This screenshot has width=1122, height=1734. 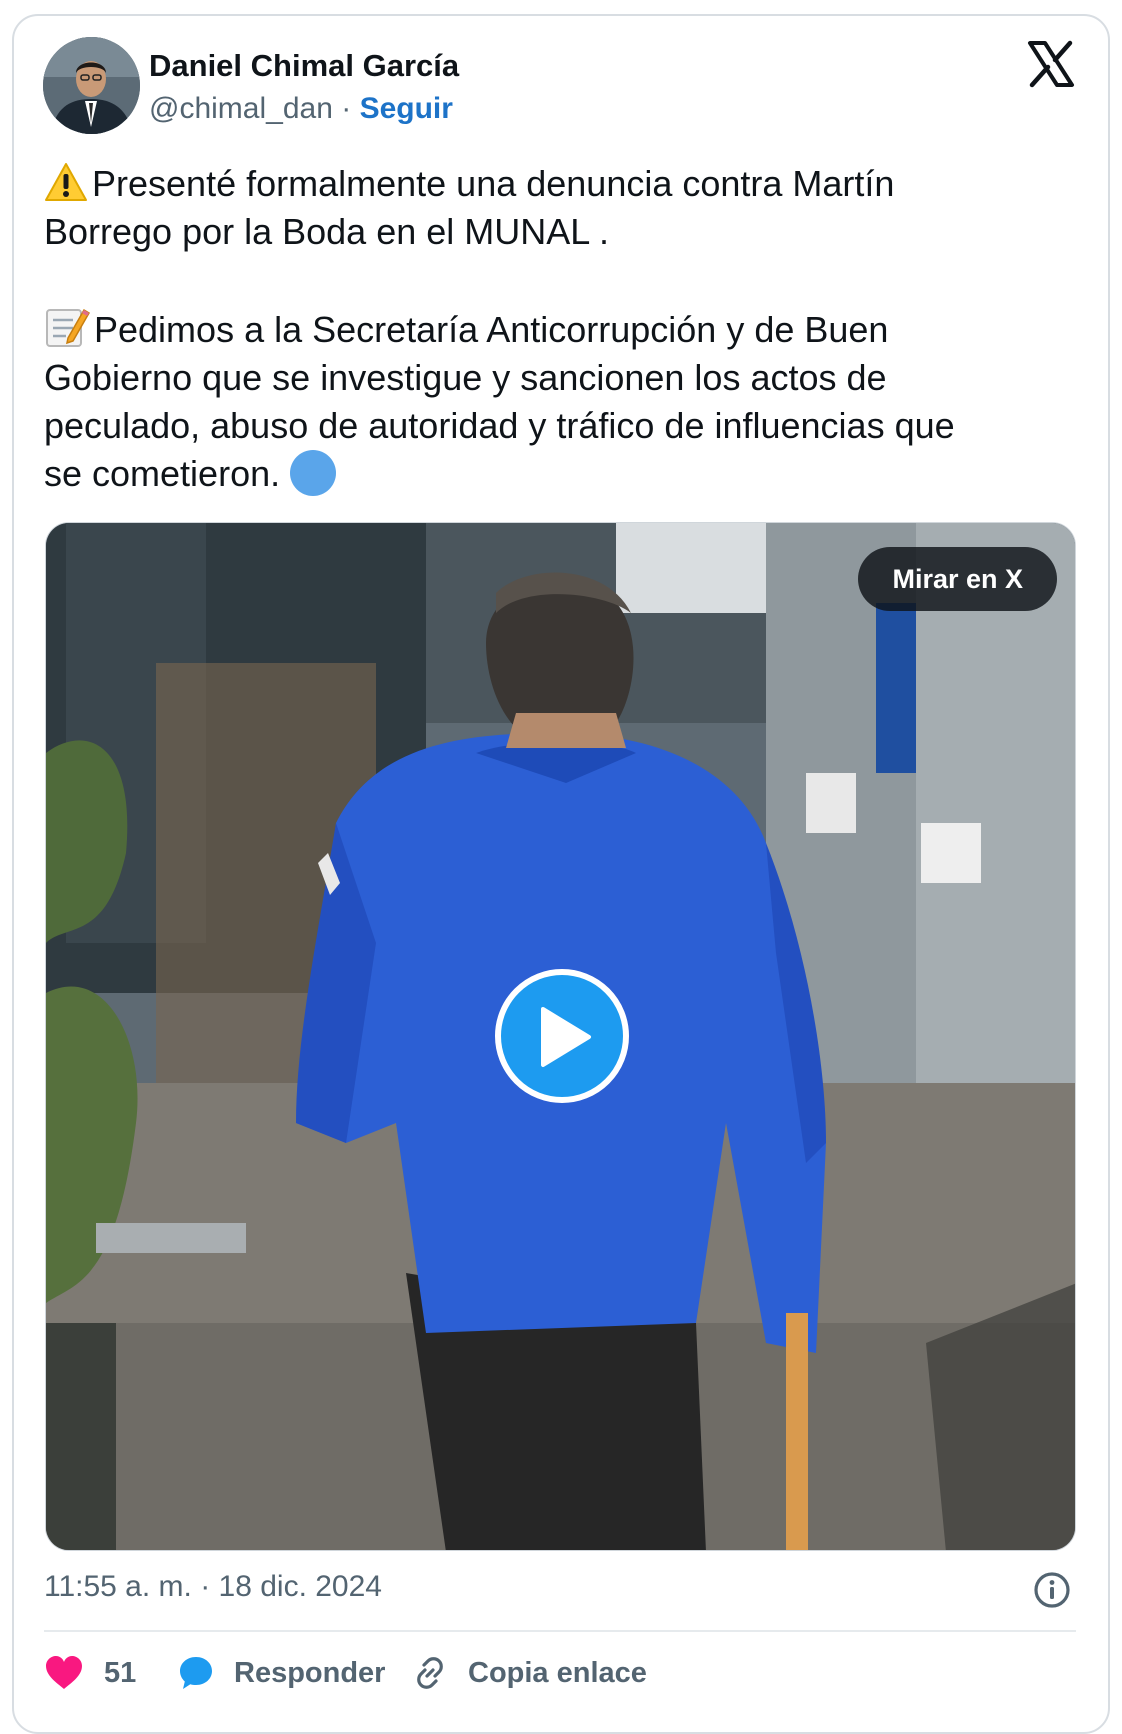 I want to click on copy-link-button: Copia enlace, so click(x=529, y=1673).